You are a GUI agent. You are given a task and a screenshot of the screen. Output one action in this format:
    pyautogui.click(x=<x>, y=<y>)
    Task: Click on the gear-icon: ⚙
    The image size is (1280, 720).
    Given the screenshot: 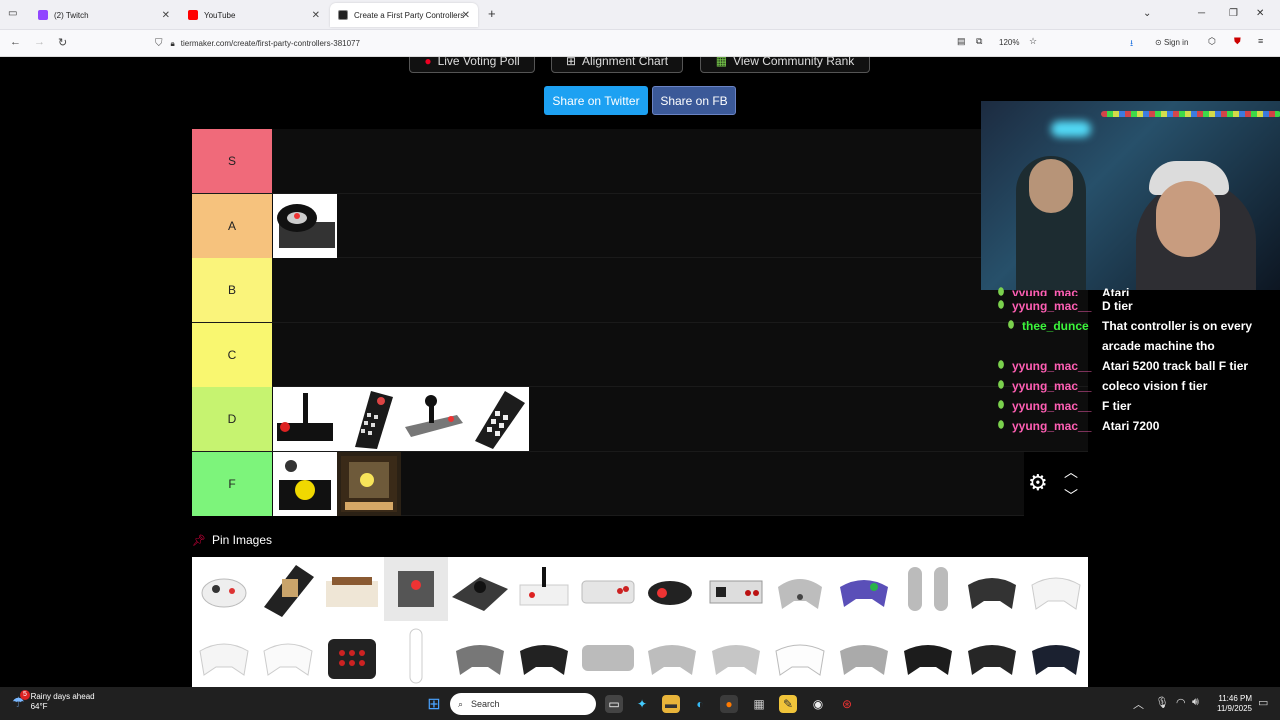 What is the action you would take?
    pyautogui.click(x=1038, y=483)
    